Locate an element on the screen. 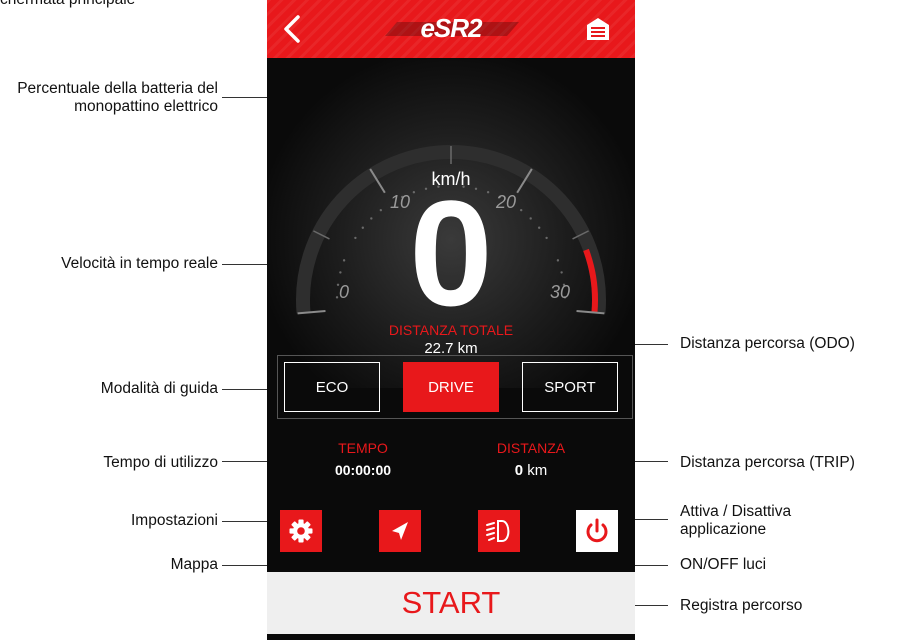 The image size is (903, 640). power-icon is located at coordinates (597, 530).